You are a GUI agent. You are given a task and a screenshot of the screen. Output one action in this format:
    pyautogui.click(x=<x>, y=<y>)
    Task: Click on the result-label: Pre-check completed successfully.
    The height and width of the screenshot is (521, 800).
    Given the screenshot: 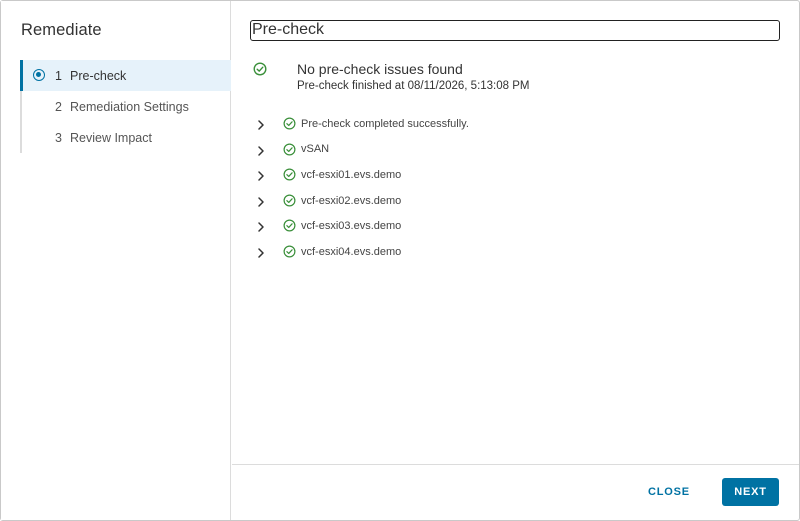 What is the action you would take?
    pyautogui.click(x=385, y=123)
    